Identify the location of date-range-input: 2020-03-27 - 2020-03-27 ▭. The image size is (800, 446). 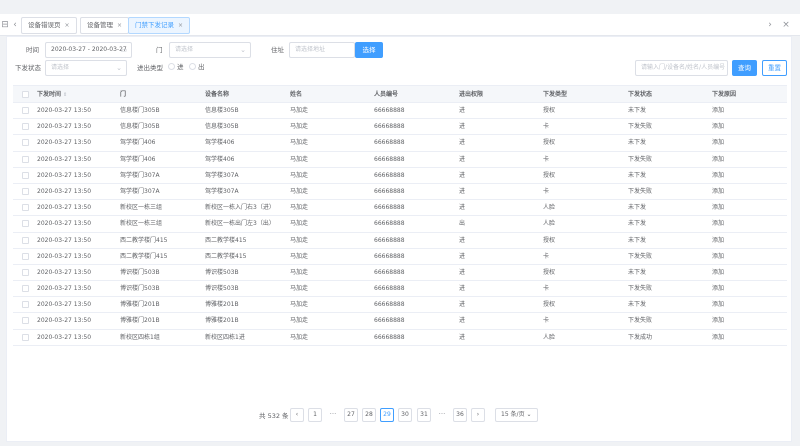
(88, 50).